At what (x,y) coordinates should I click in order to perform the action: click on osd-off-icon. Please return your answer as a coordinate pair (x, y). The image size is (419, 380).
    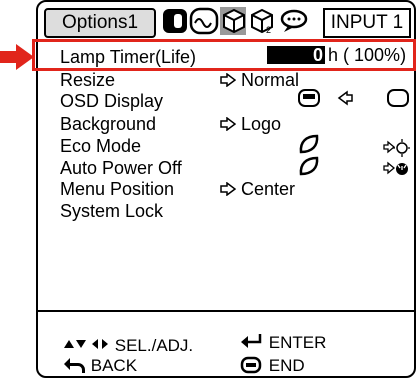
    Looking at the image, I should click on (398, 98).